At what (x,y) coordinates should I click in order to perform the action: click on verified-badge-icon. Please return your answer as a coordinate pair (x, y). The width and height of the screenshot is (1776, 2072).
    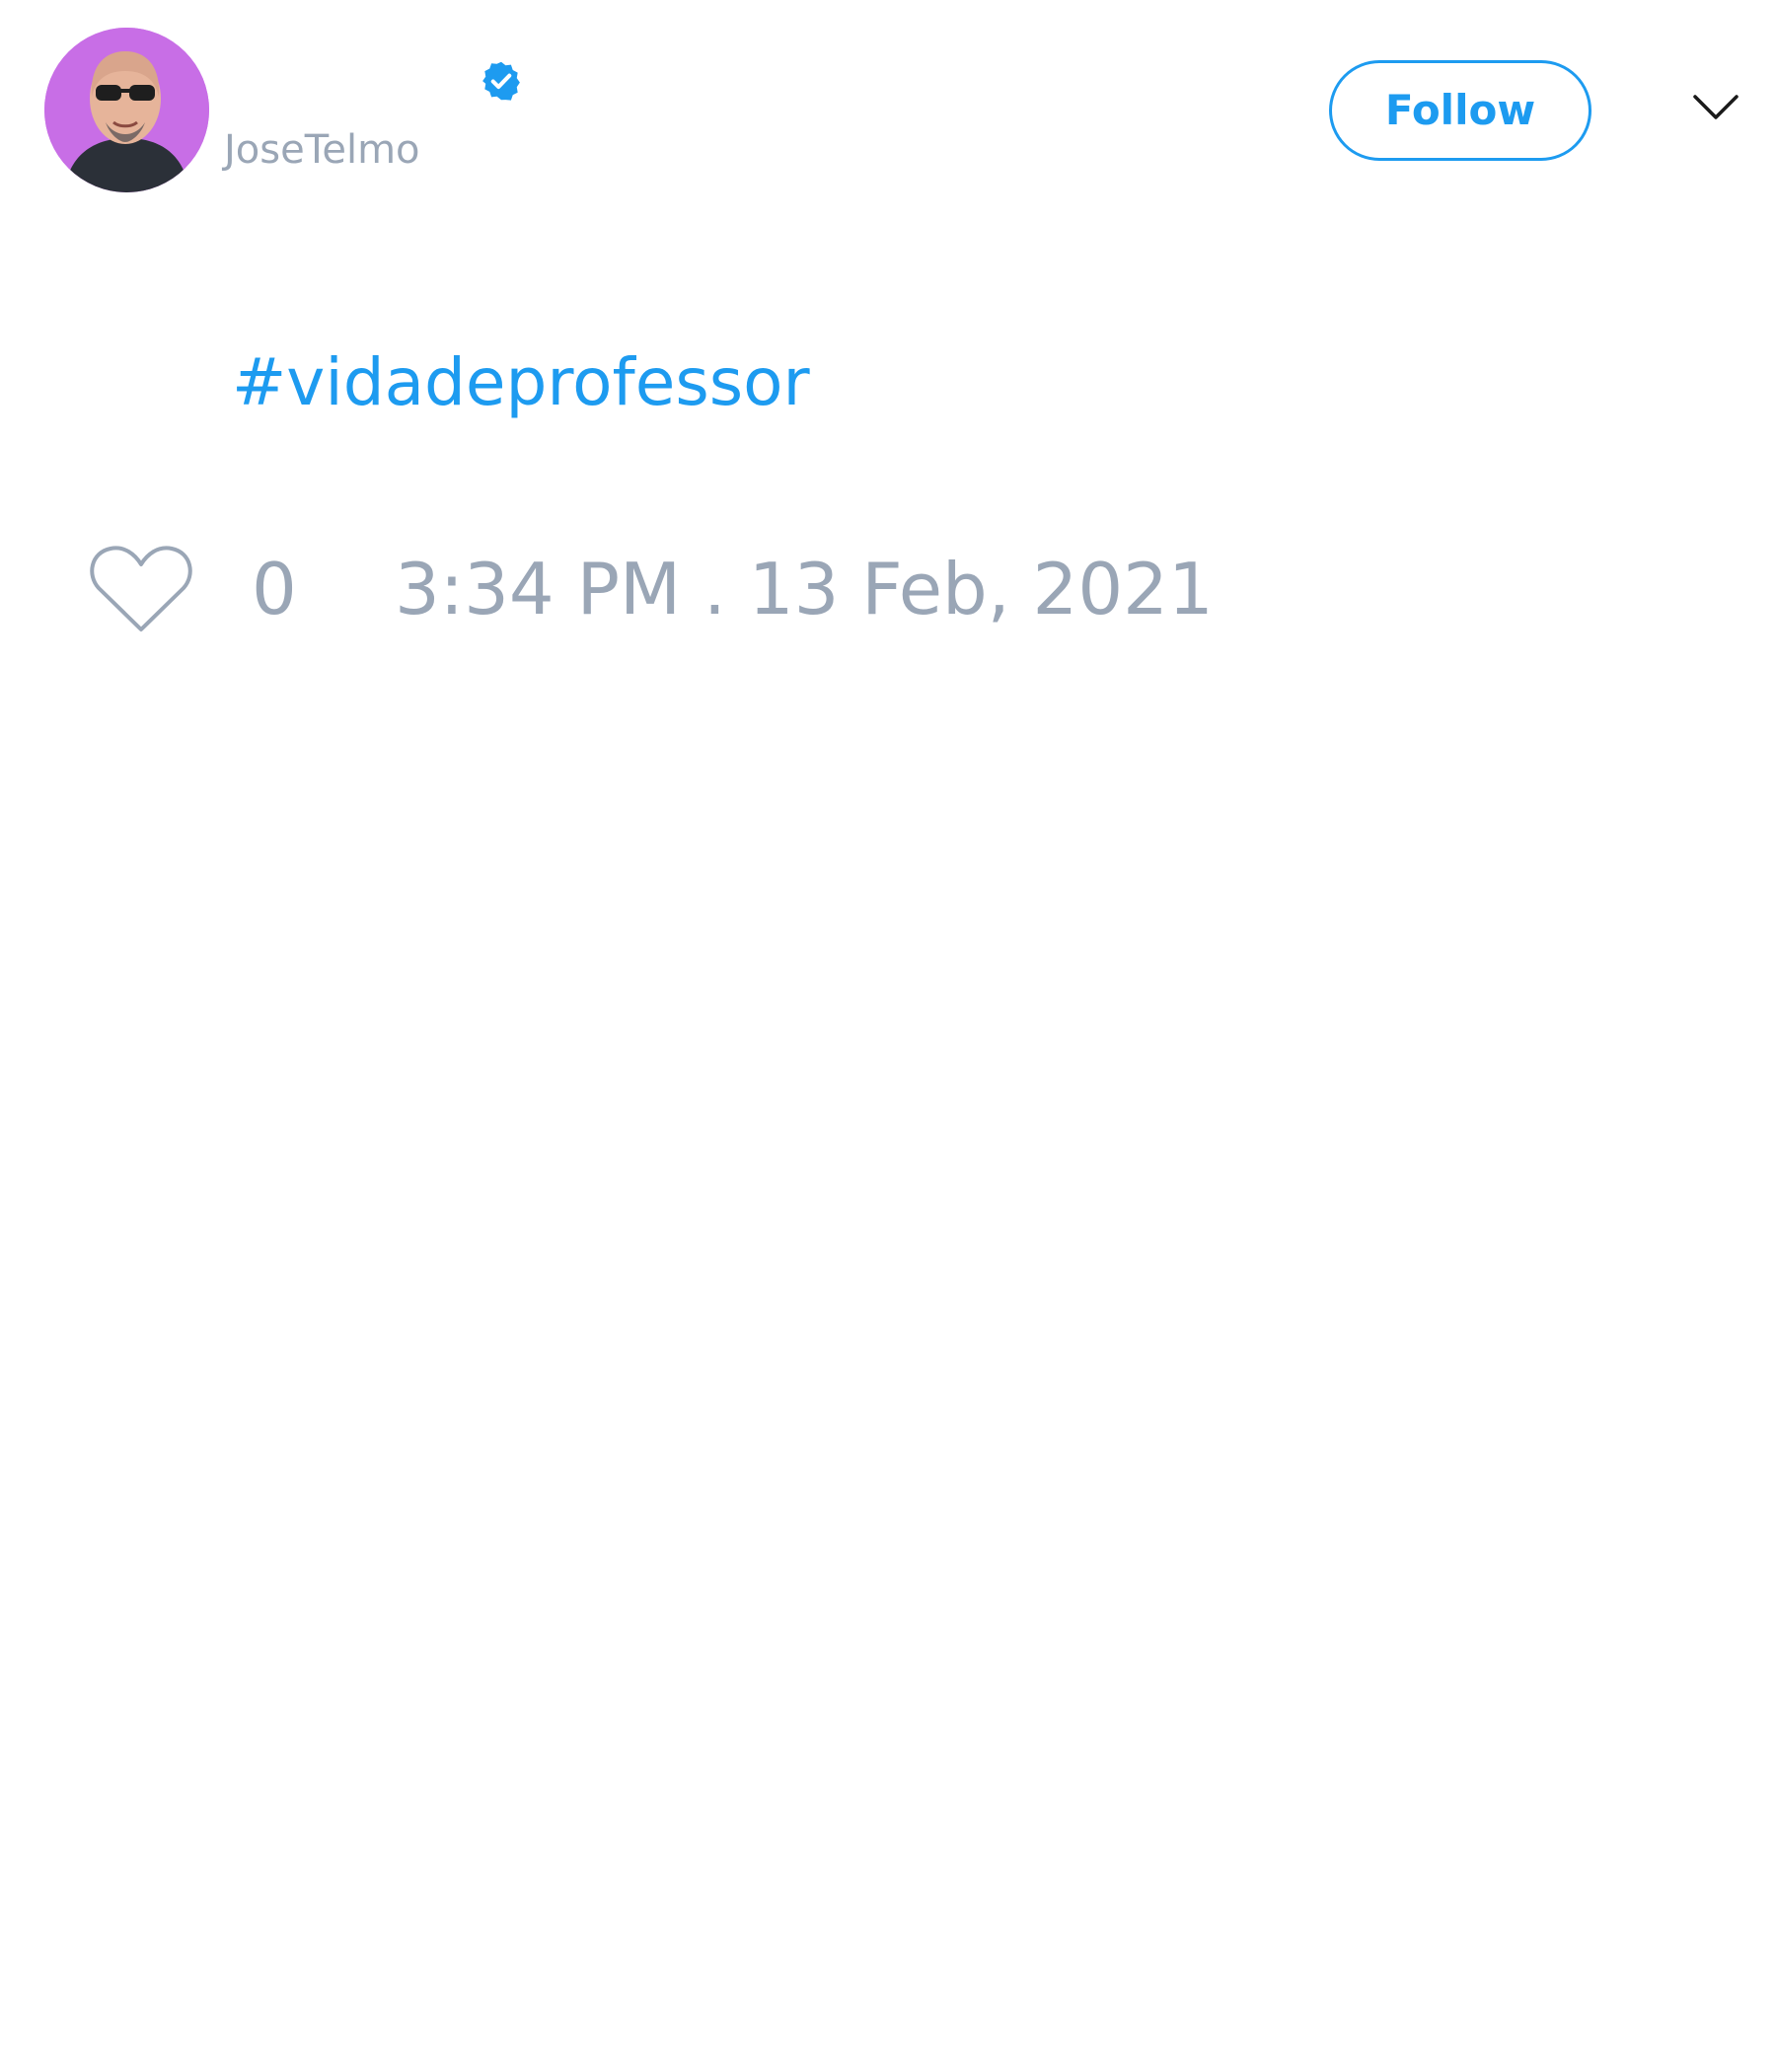
    Looking at the image, I should click on (502, 81).